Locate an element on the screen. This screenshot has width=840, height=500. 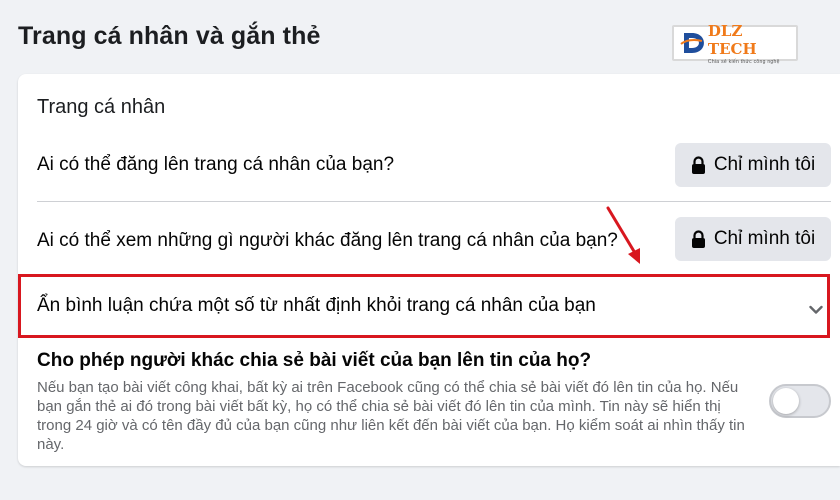
who-can-see-button: Chỉ mình tôi is located at coordinates (753, 239).